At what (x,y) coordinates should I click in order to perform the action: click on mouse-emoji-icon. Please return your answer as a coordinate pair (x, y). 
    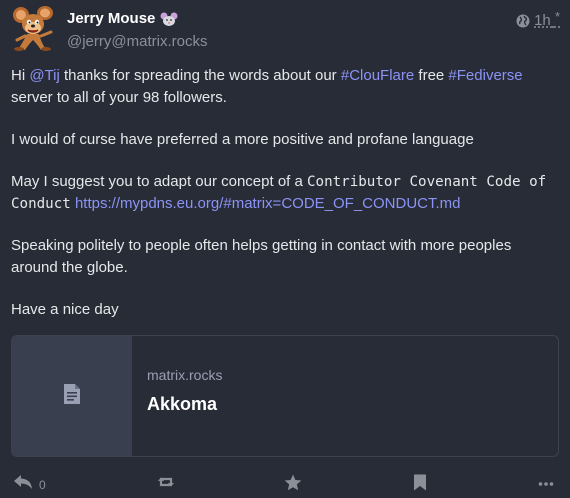
    Looking at the image, I should click on (169, 19).